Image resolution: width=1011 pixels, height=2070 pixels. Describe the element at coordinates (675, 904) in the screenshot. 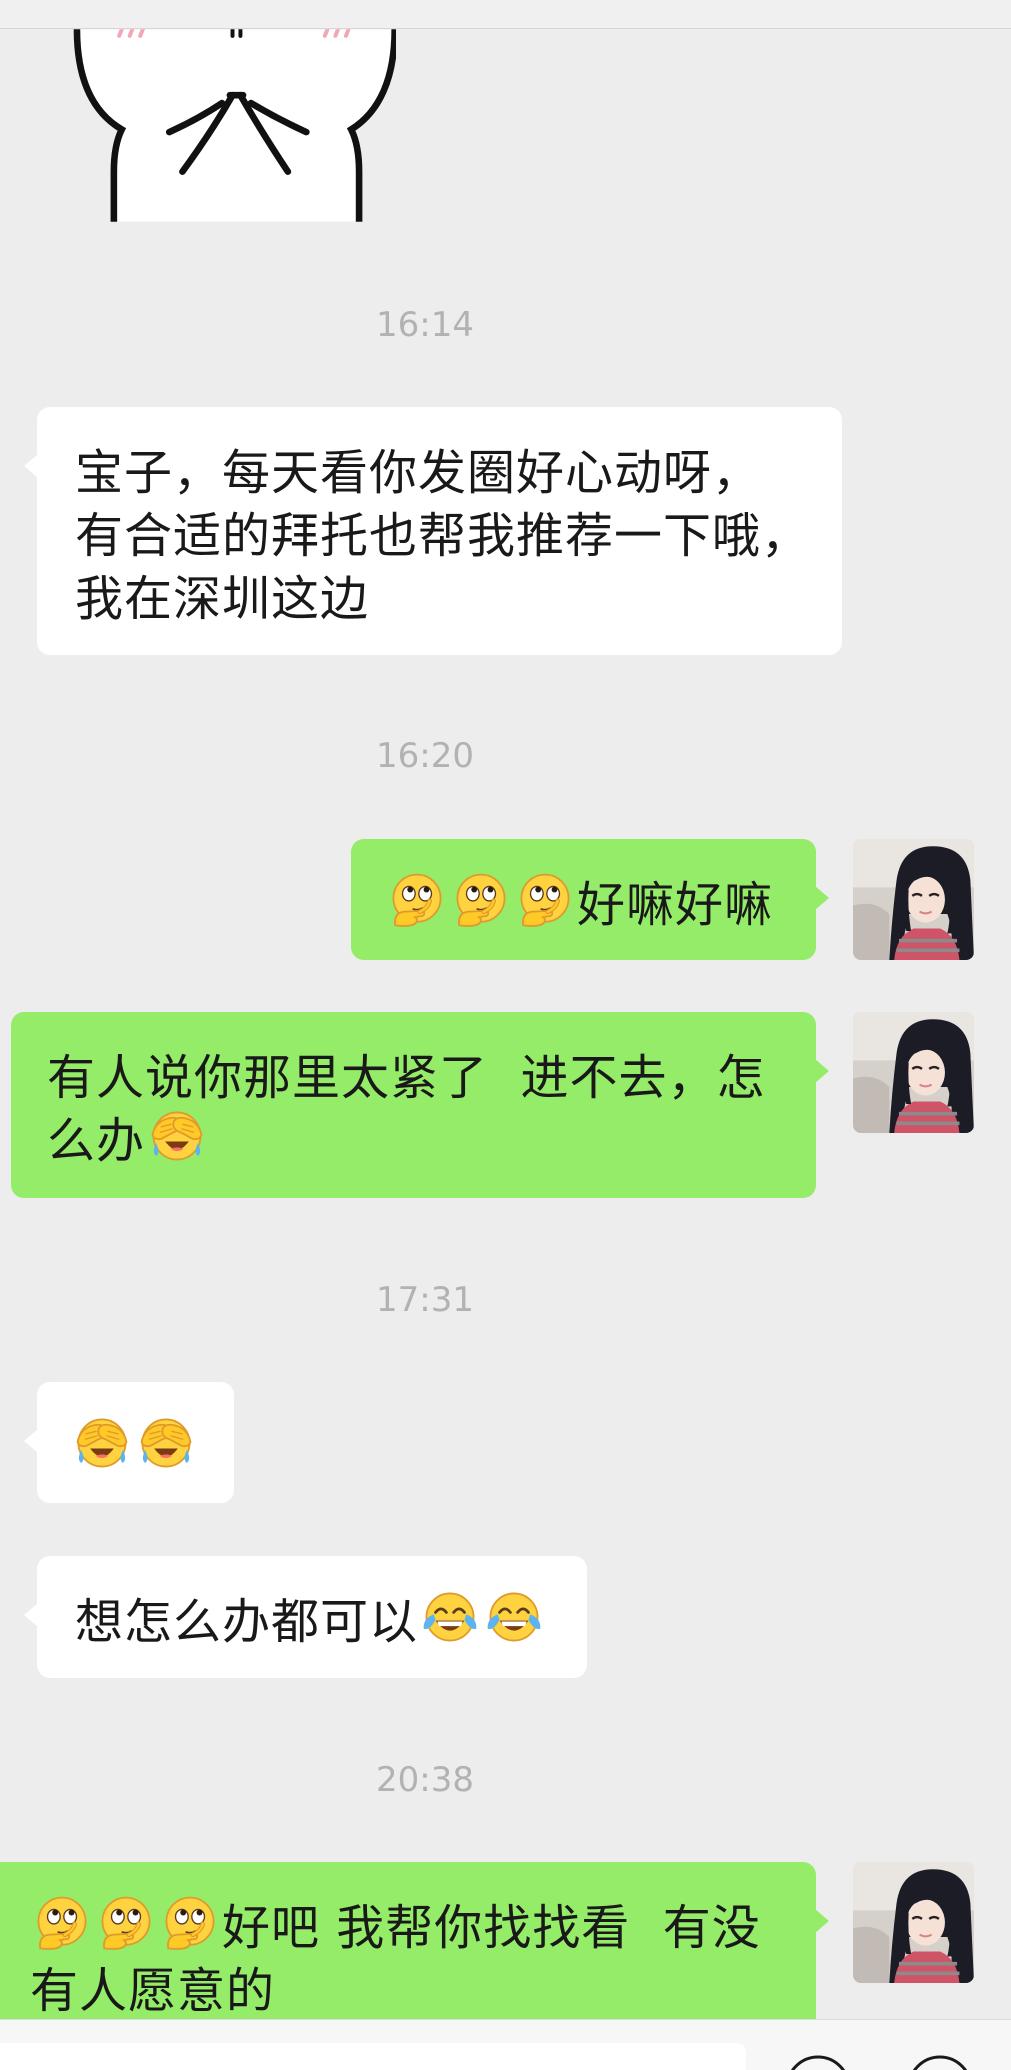

I see `message-text: 好嘛好嘛` at that location.